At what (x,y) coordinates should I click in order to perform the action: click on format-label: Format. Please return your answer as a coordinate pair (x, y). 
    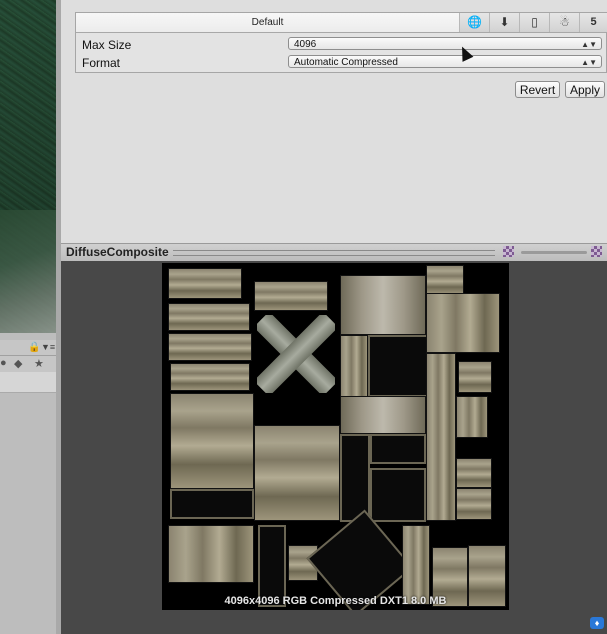
    Looking at the image, I should click on (101, 63).